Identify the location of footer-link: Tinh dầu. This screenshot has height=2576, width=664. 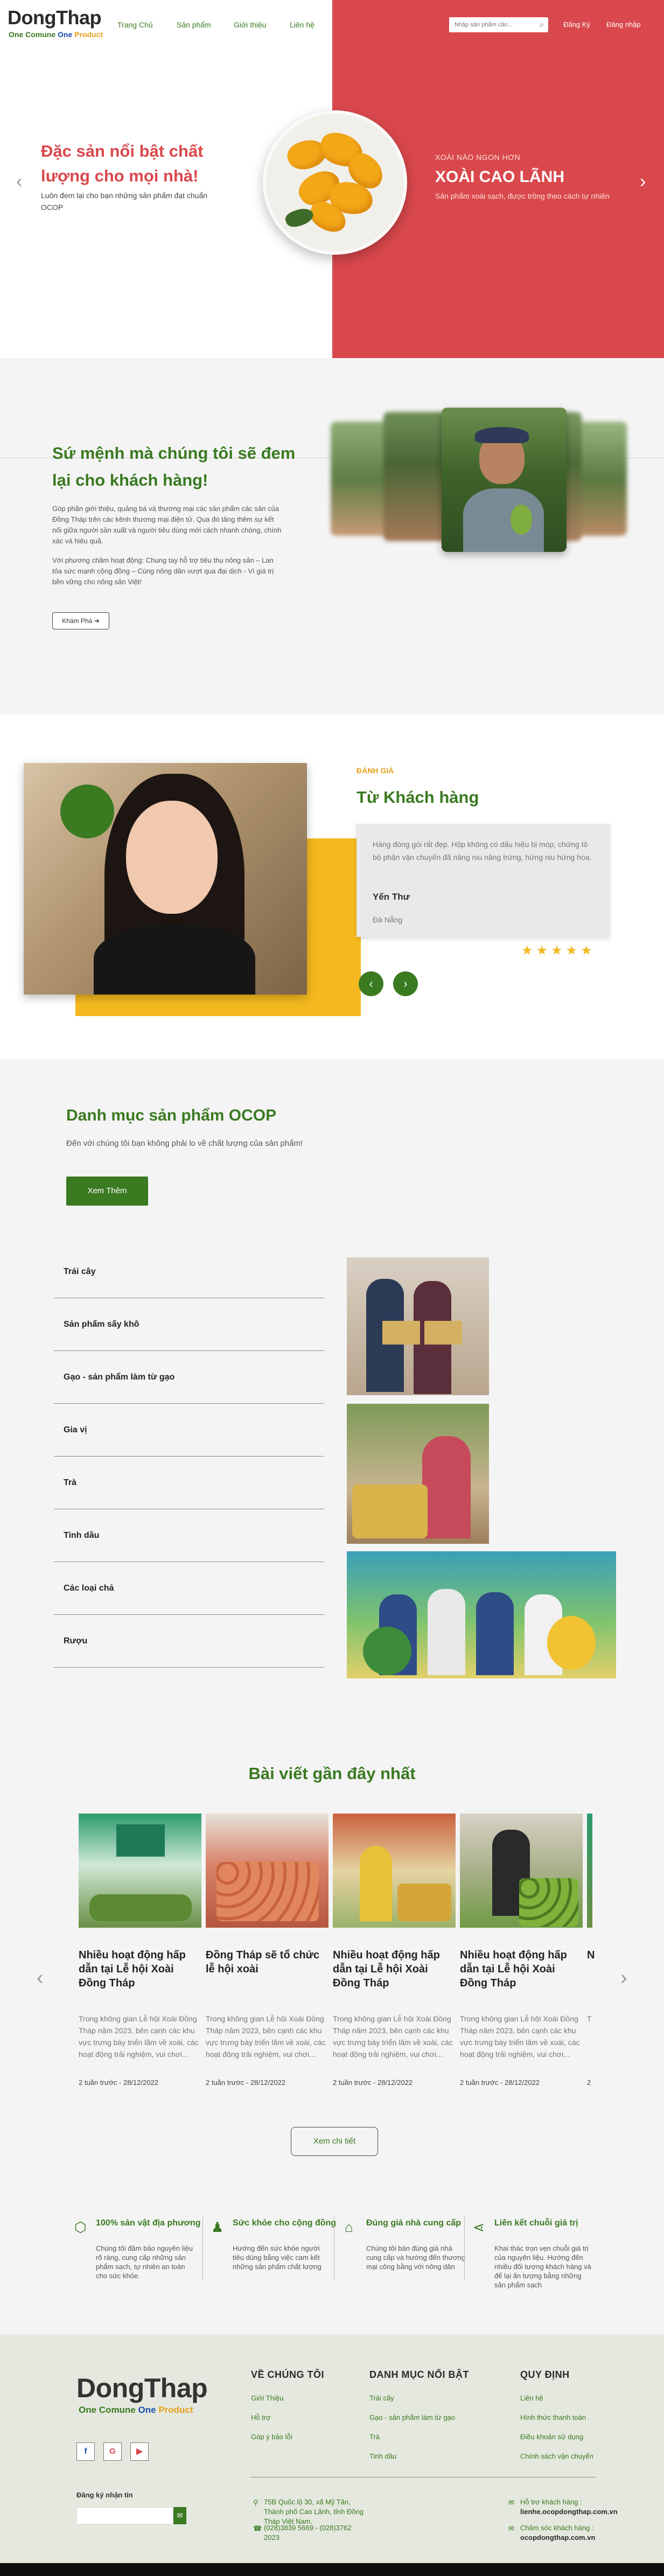
(383, 2456).